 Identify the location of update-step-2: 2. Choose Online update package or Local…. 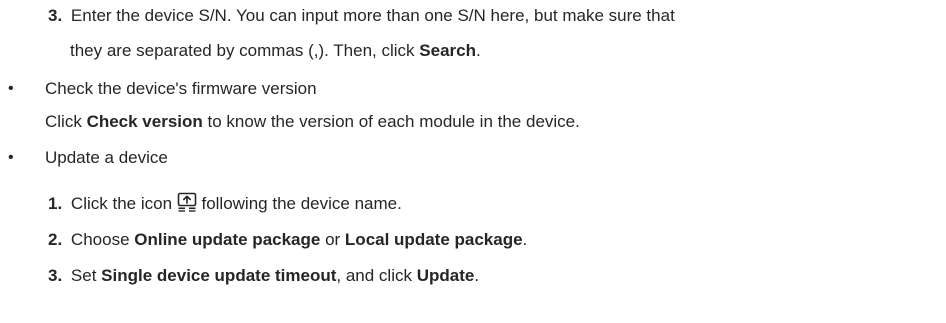
(287, 240).